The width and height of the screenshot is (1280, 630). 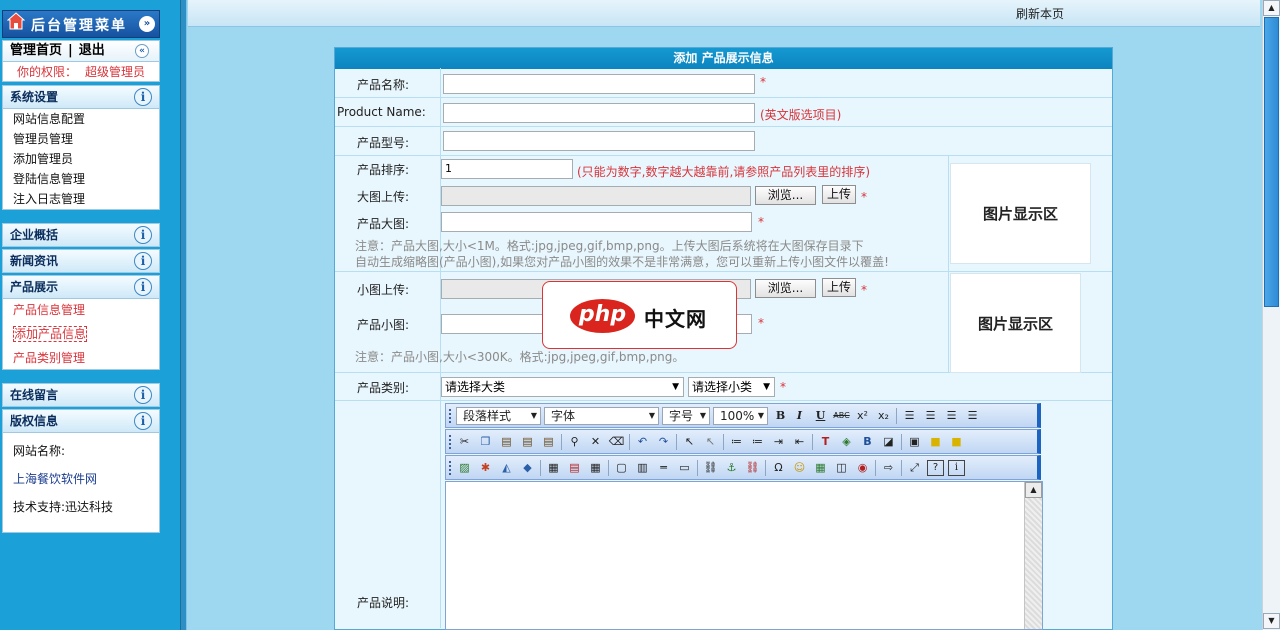 I want to click on copy-icon: ❐, so click(x=485, y=442).